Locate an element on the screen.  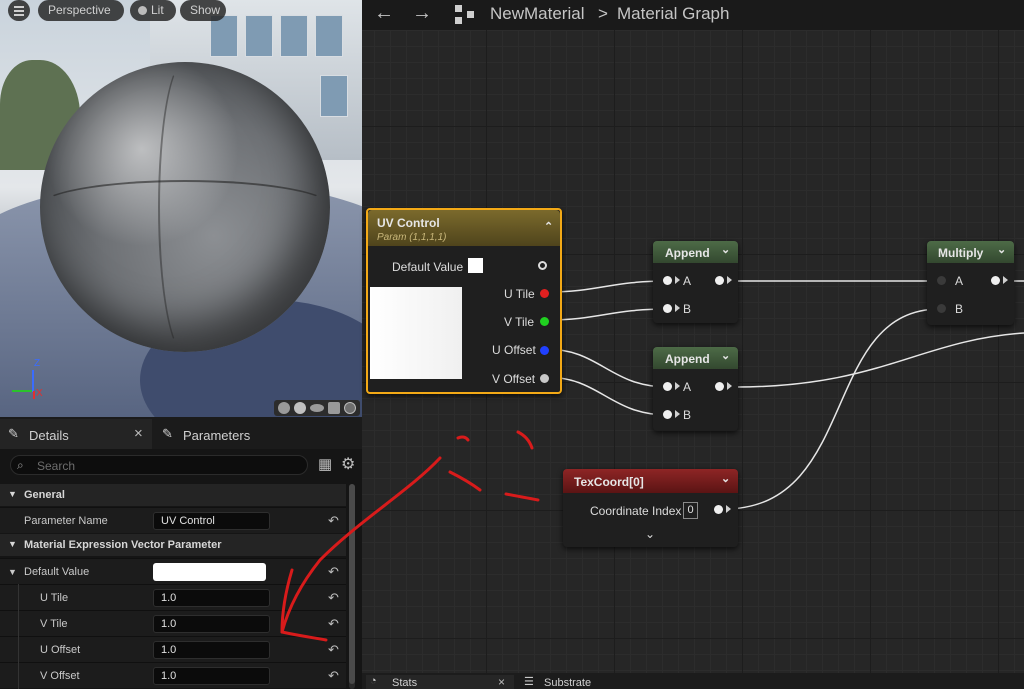
tab-stats-label: Stats is located at coordinates (405, 683).